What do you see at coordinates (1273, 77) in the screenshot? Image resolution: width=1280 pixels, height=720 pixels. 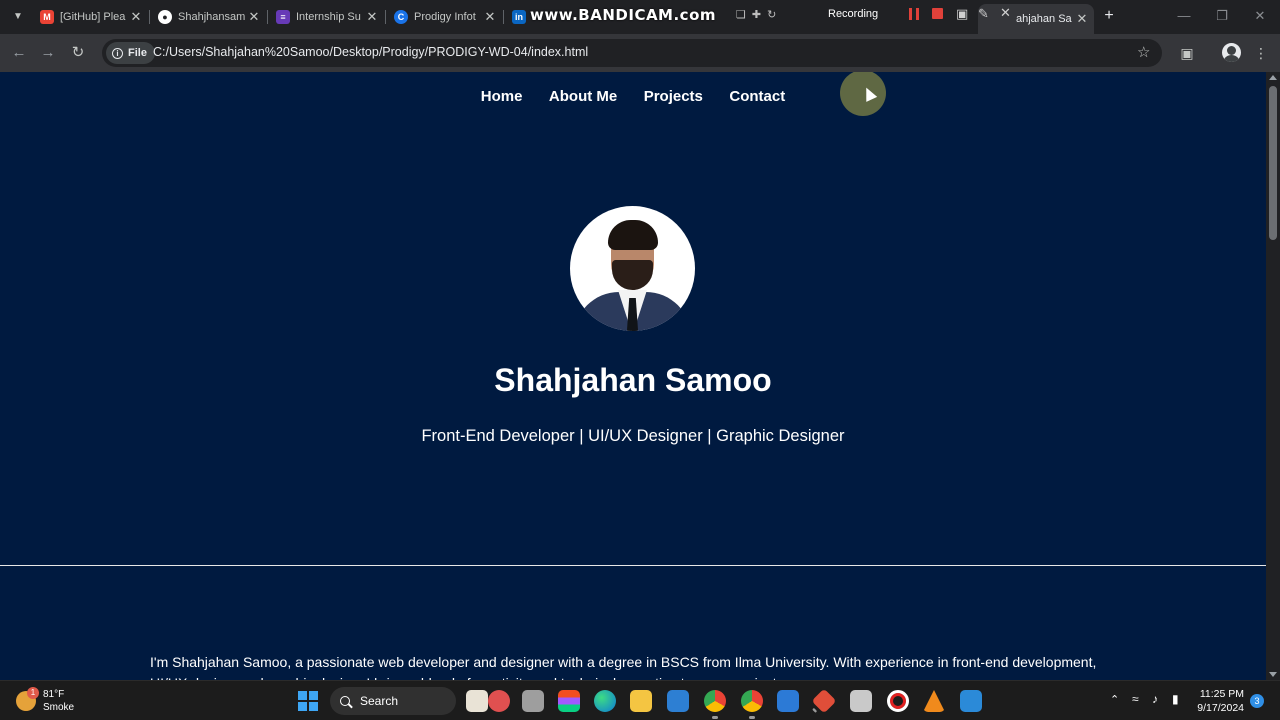 I see `scroll-up-icon` at bounding box center [1273, 77].